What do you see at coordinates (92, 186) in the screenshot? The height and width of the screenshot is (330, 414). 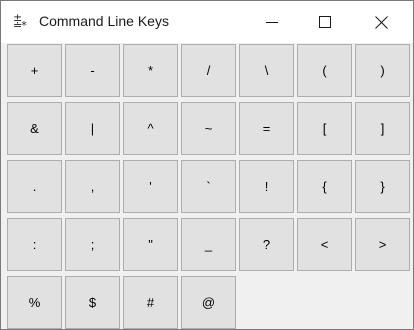 I see `key-button: ,` at bounding box center [92, 186].